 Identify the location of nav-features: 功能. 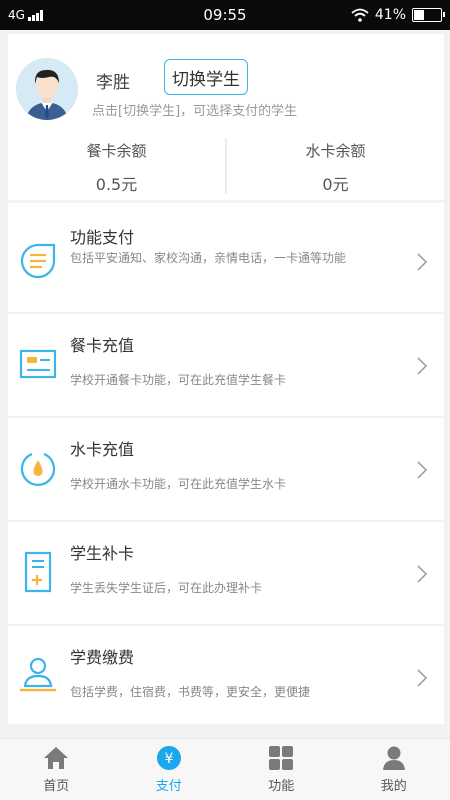
(281, 769).